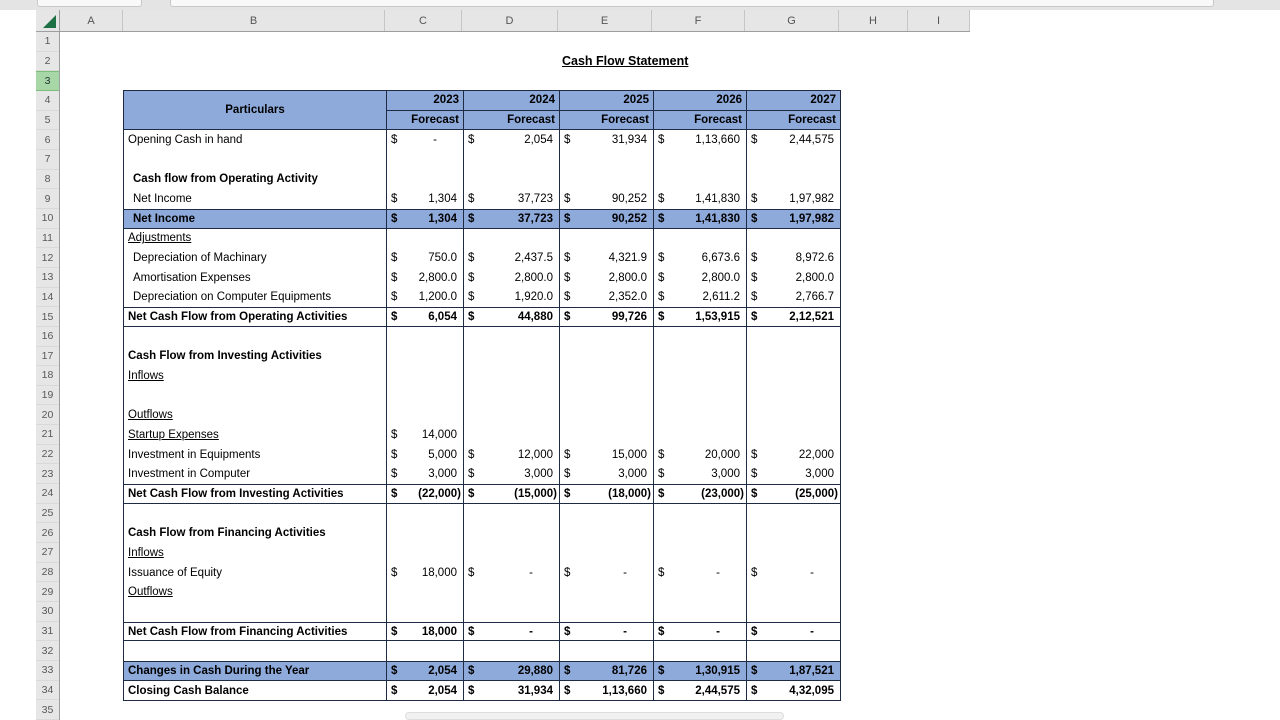  I want to click on cell-B16, so click(255, 337).